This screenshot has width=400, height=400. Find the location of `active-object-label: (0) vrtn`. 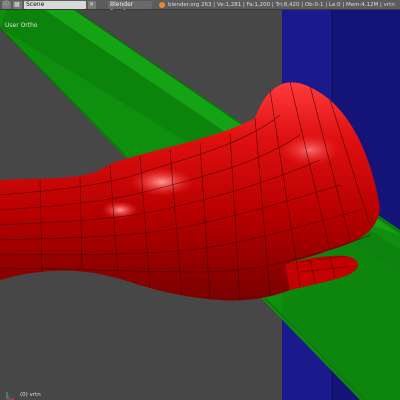

active-object-label: (0) vrtn is located at coordinates (30, 395).